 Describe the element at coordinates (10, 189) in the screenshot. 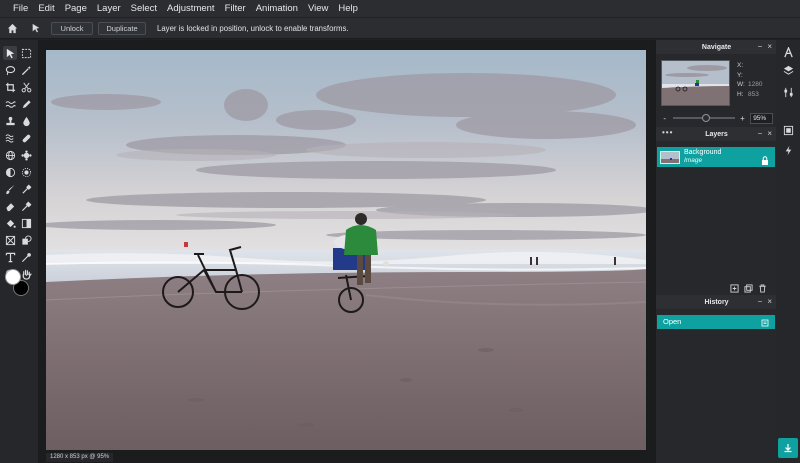

I see `brush-icon` at that location.